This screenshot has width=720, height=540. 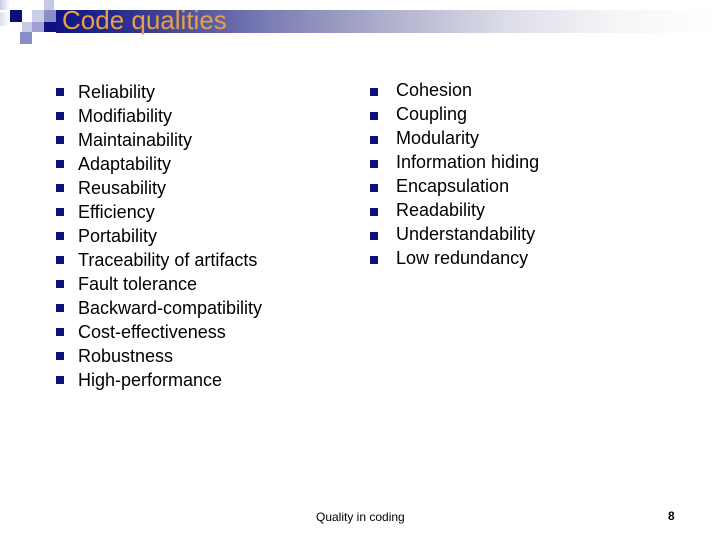 What do you see at coordinates (125, 116) in the screenshot?
I see `list-item-text: Modifiability` at bounding box center [125, 116].